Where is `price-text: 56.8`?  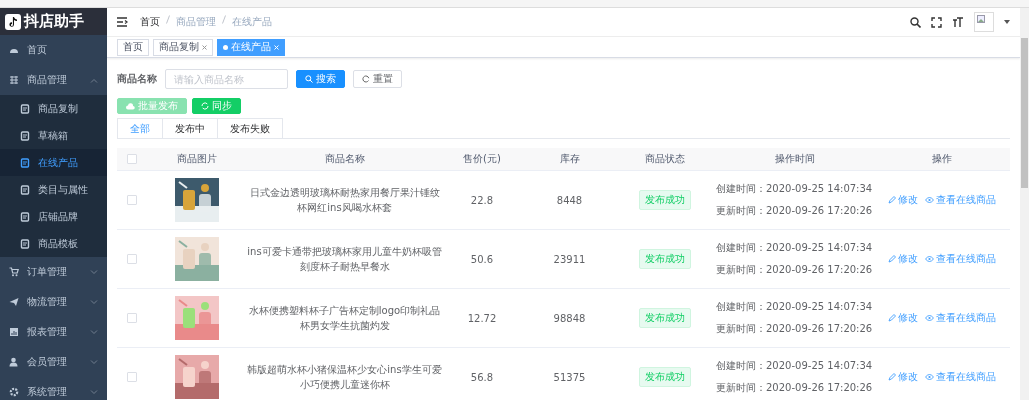 price-text: 56.8 is located at coordinates (482, 377).